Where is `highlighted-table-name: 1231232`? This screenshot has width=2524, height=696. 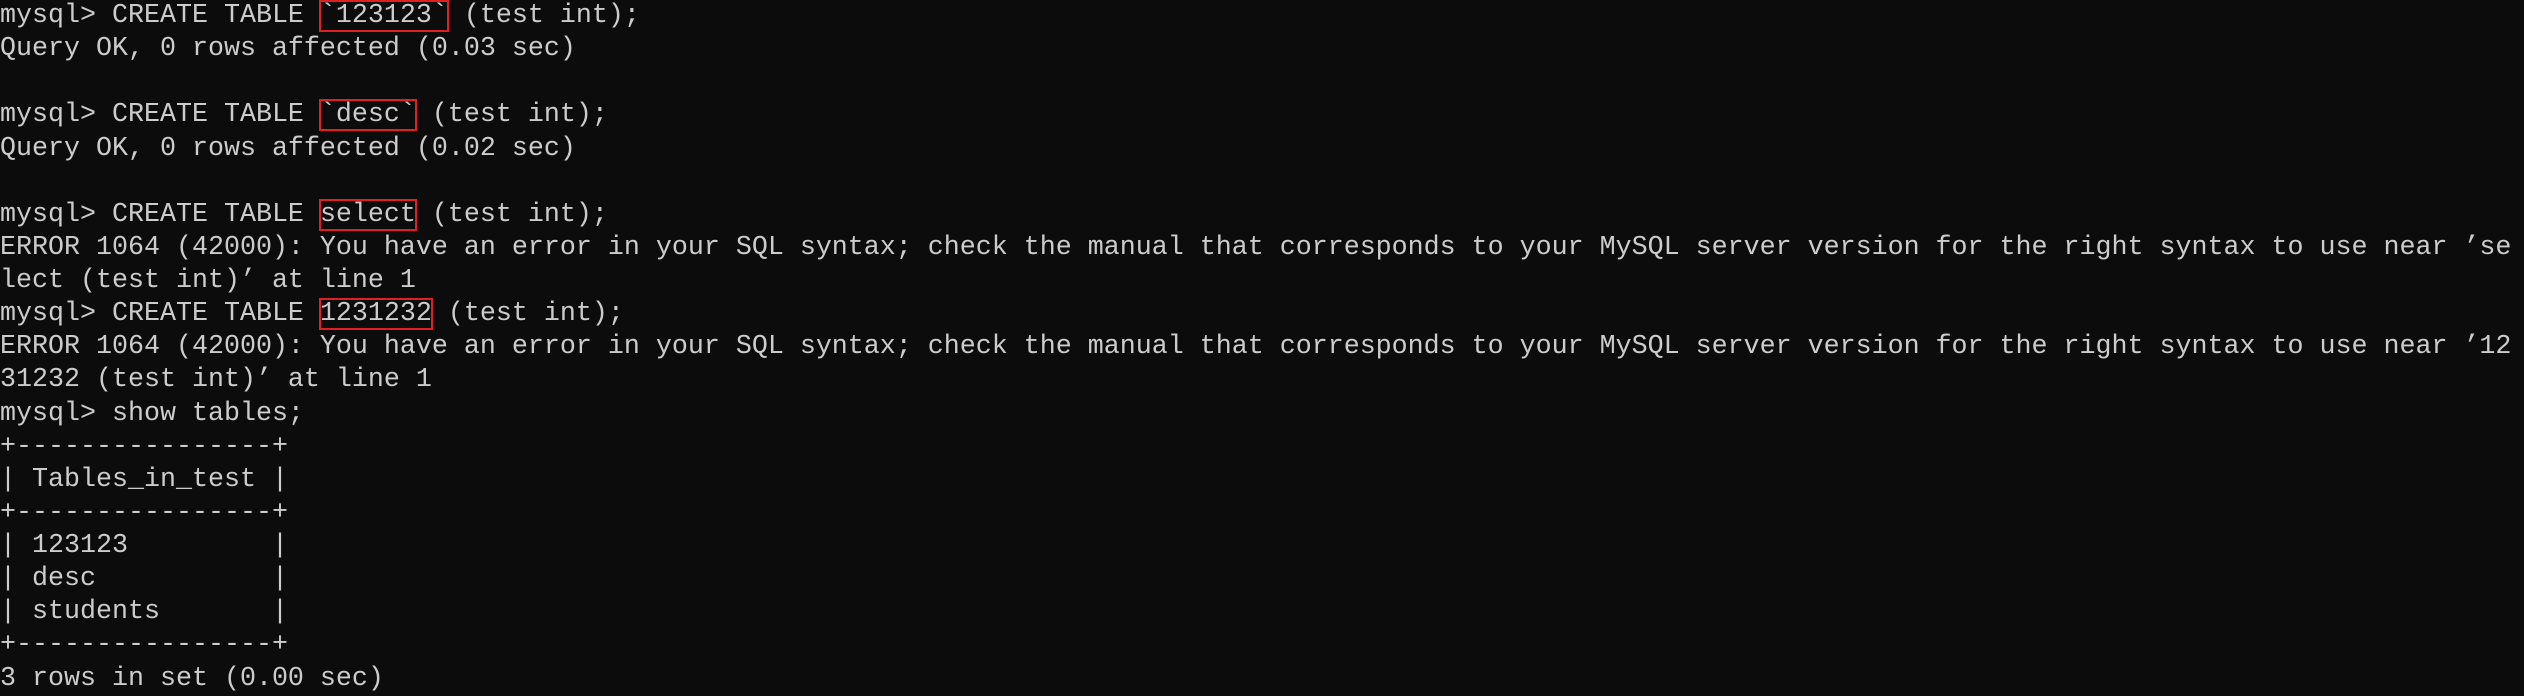 highlighted-table-name: 1231232 is located at coordinates (375, 314).